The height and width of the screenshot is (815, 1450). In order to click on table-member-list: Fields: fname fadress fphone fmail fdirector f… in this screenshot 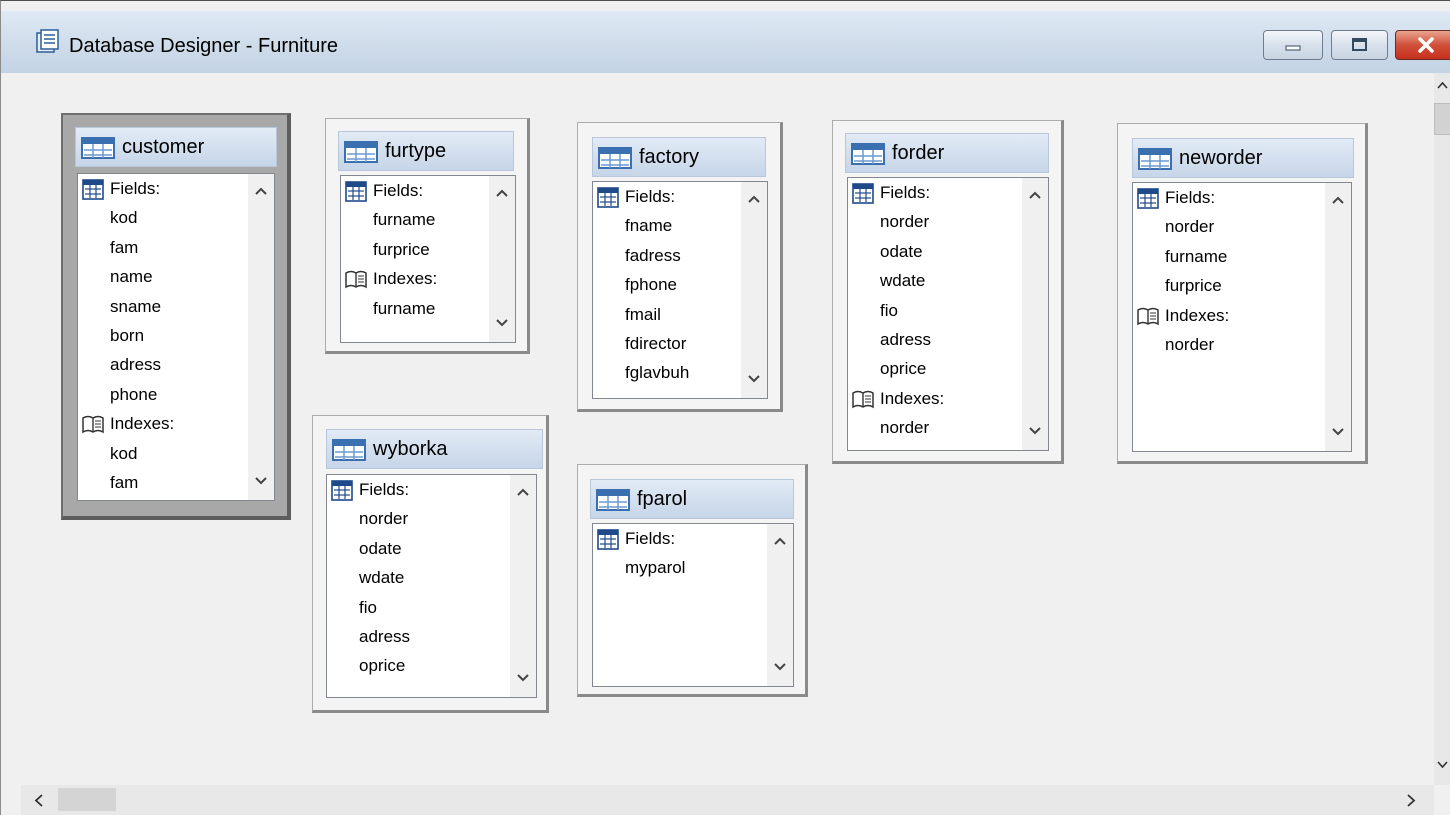, I will do `click(680, 290)`.